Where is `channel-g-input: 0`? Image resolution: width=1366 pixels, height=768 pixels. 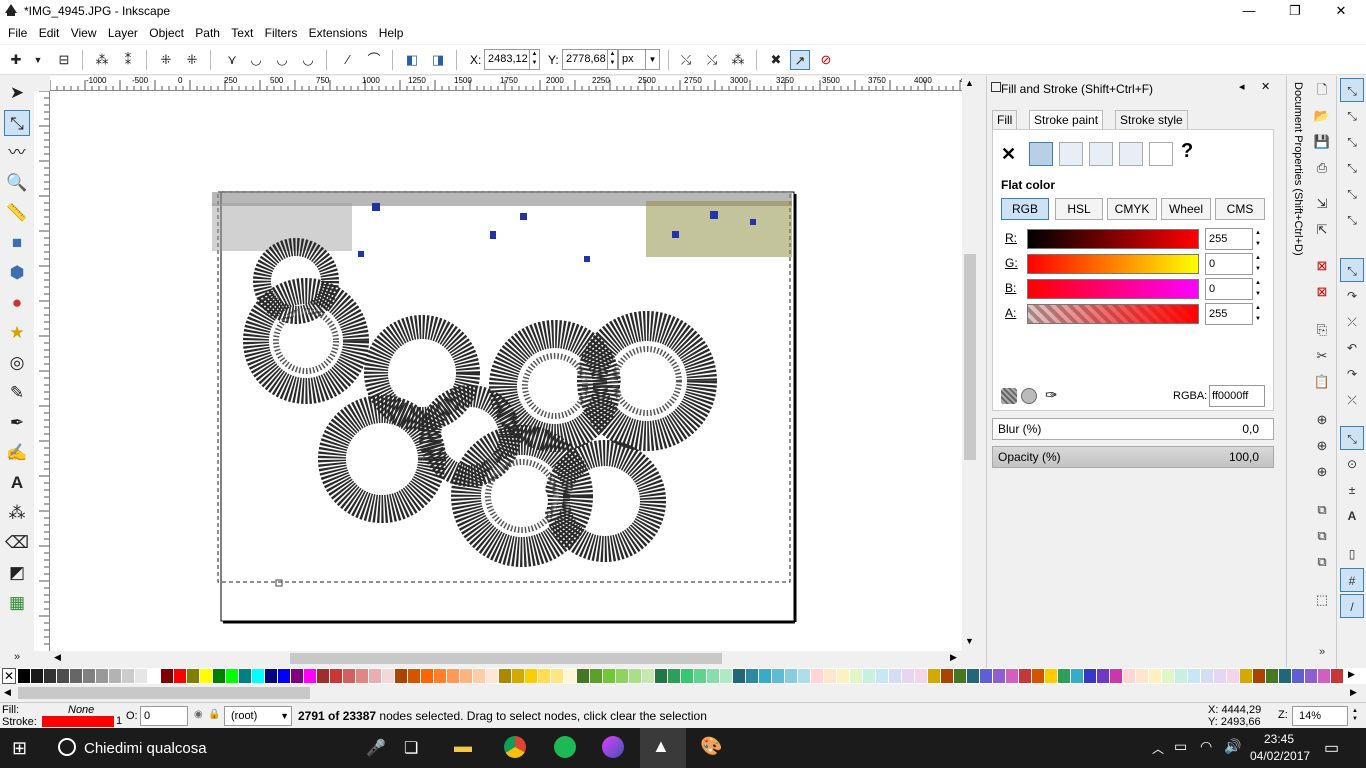
channel-g-input: 0 is located at coordinates (1229, 264).